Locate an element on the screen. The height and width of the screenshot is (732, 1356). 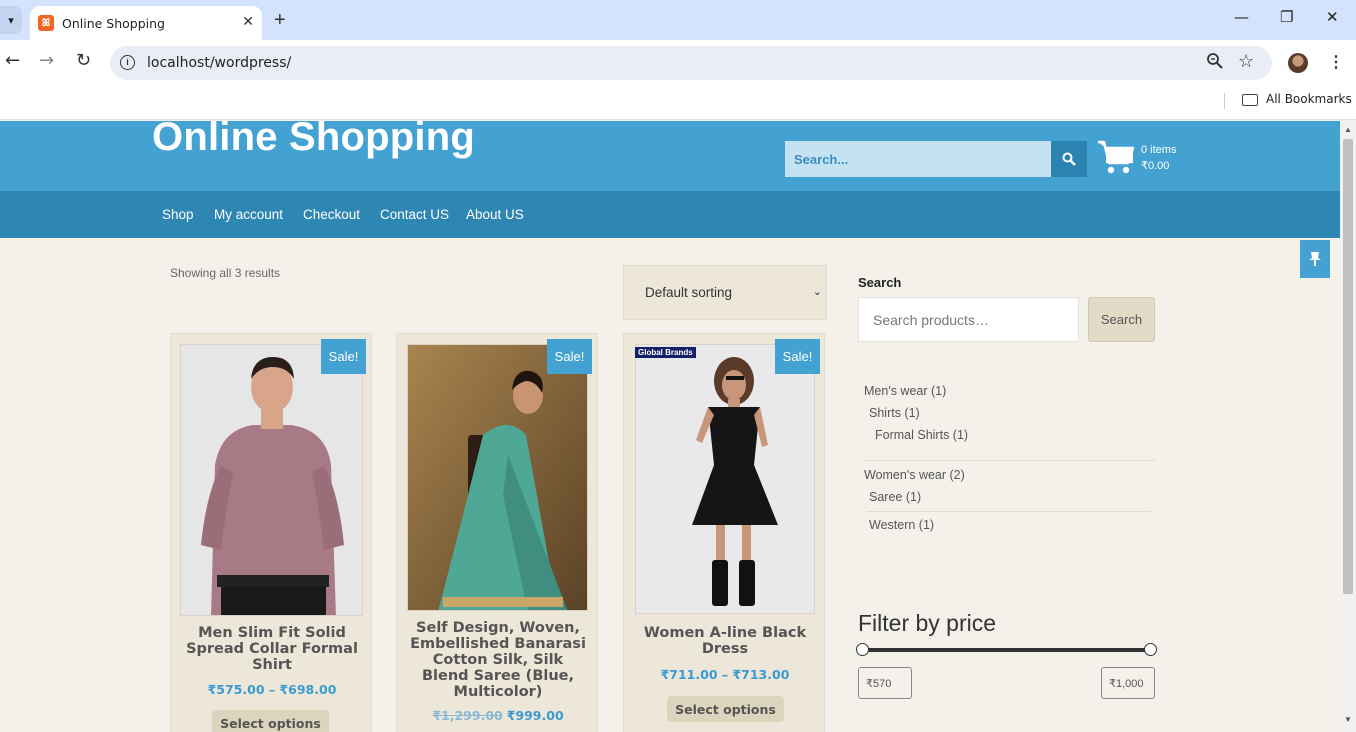
address-bar: i localhost/wordpress/ ☆ is located at coordinates (691, 63).